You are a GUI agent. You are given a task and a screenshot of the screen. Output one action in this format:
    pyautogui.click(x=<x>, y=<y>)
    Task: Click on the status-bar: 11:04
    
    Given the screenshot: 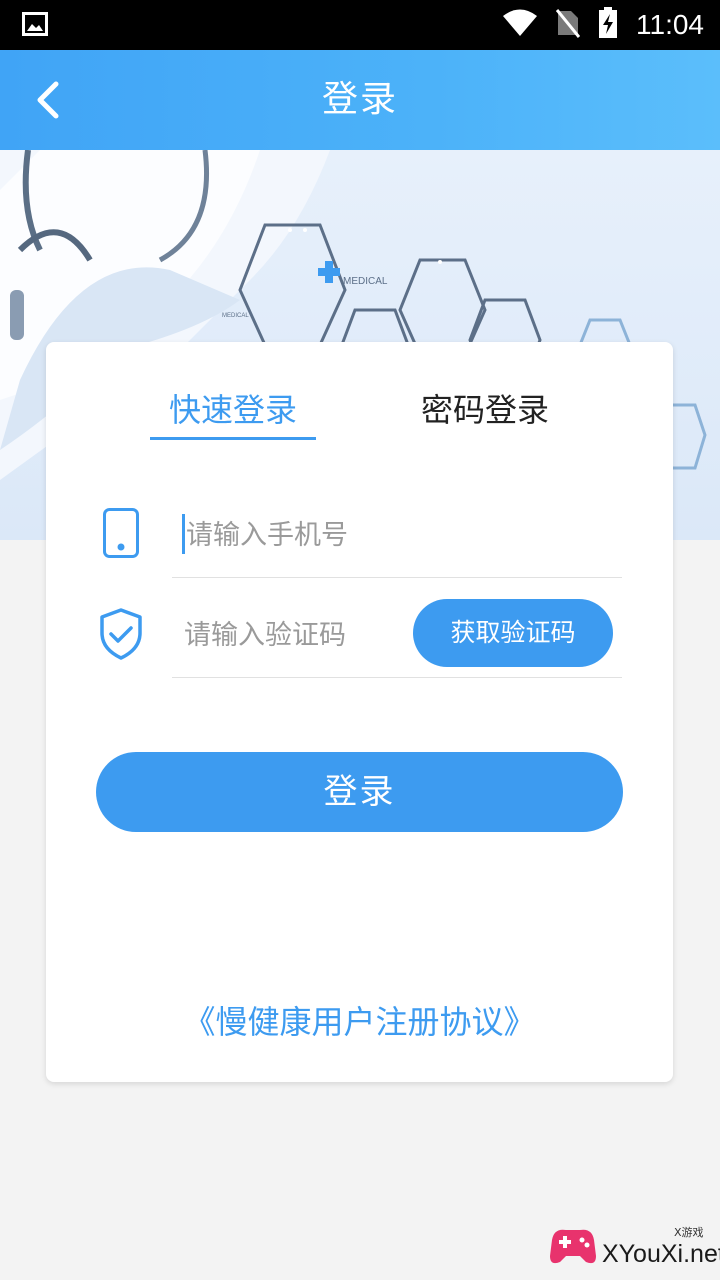 What is the action you would take?
    pyautogui.click(x=360, y=25)
    